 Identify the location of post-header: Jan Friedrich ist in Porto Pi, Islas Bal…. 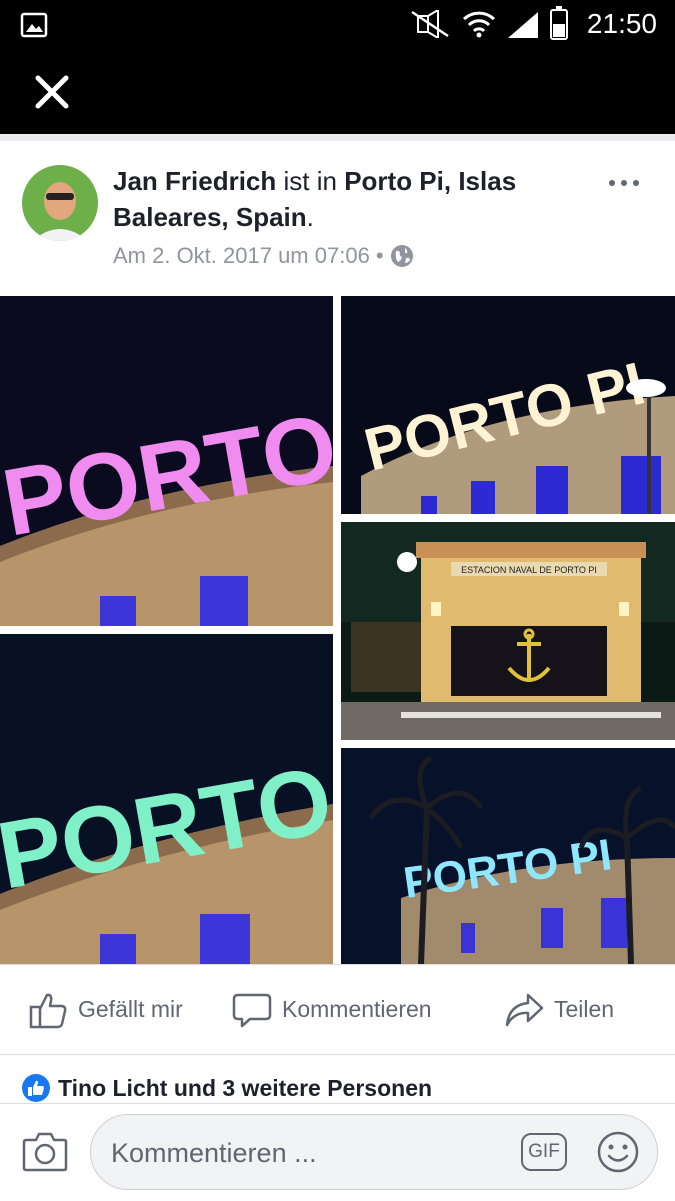
(348, 199).